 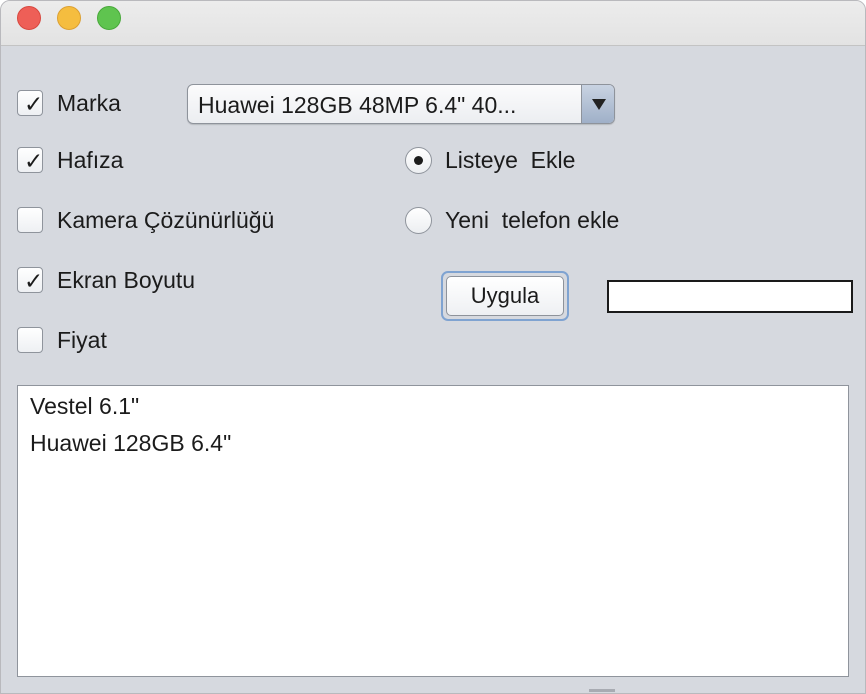 What do you see at coordinates (89, 102) in the screenshot?
I see `filter-label: Marka` at bounding box center [89, 102].